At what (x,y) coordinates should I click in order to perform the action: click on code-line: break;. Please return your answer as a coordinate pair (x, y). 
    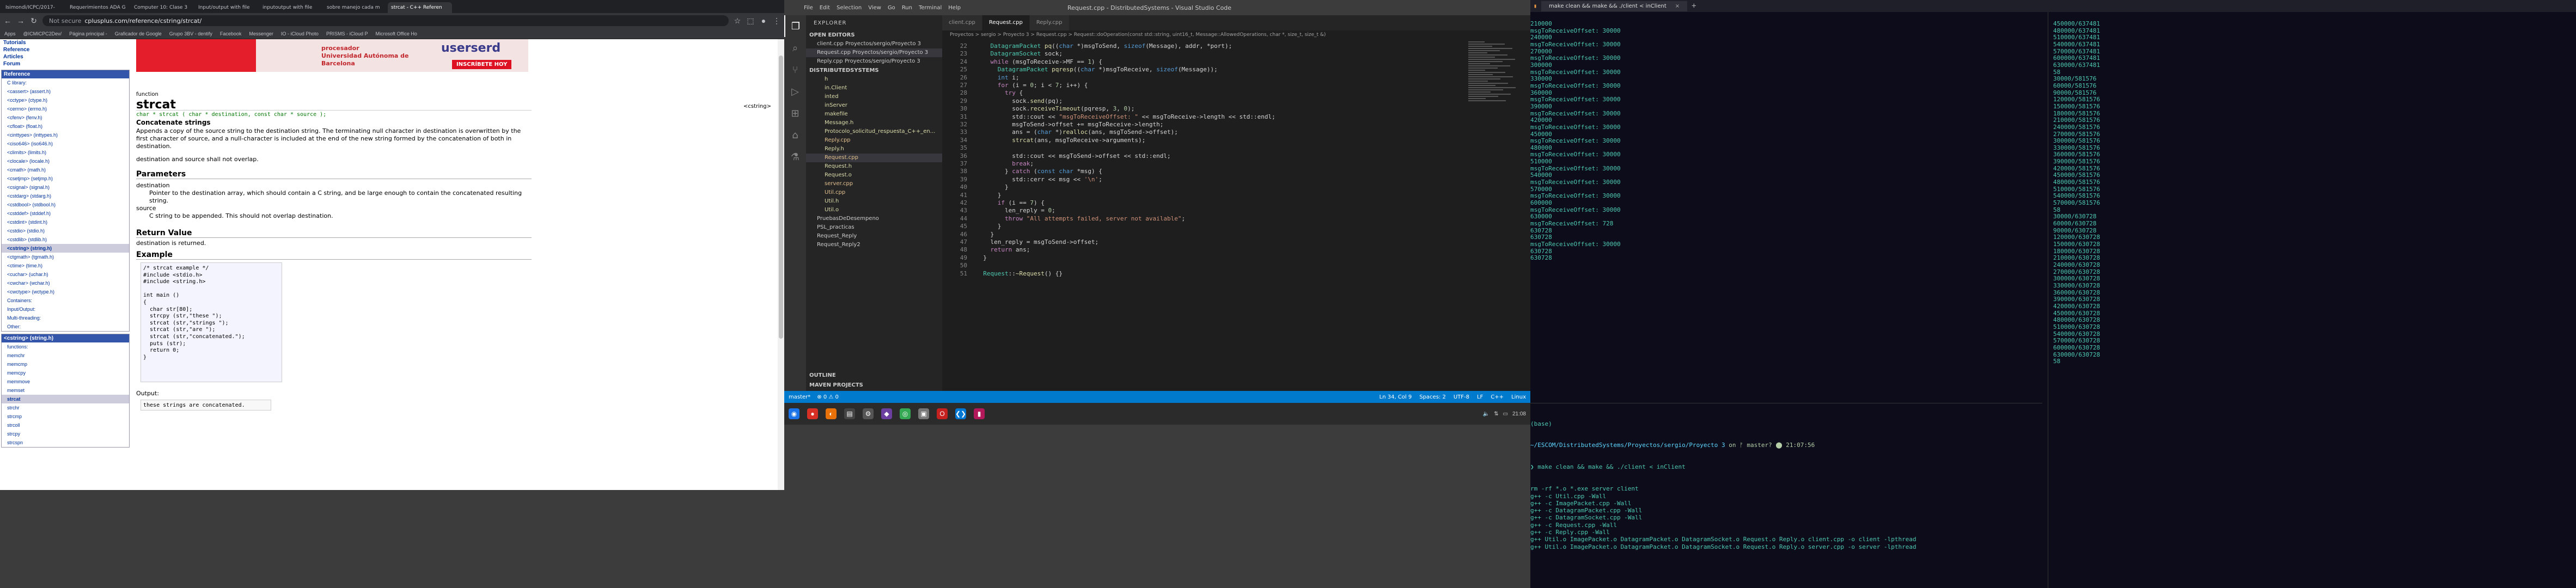
    Looking at the image, I should click on (1005, 164).